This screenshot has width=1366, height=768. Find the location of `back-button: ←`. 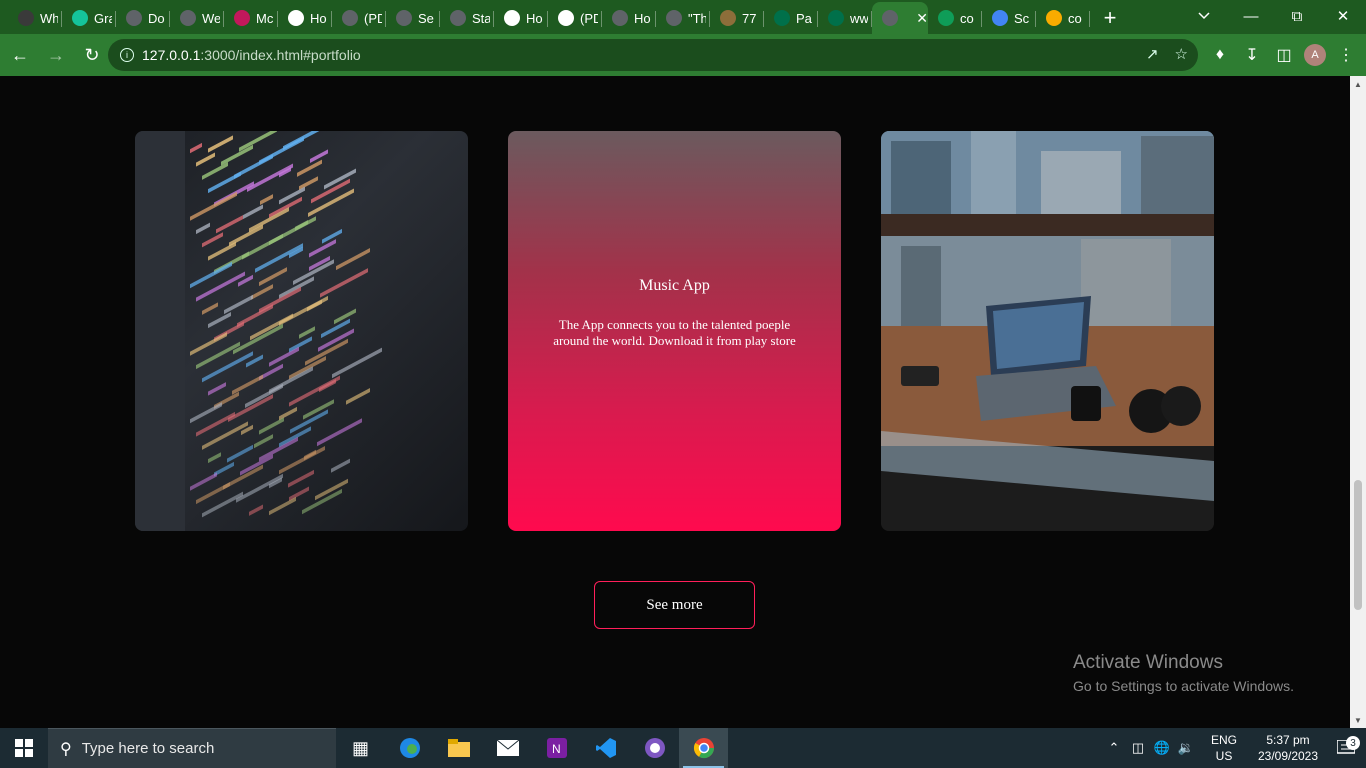

back-button: ← is located at coordinates (20, 55).